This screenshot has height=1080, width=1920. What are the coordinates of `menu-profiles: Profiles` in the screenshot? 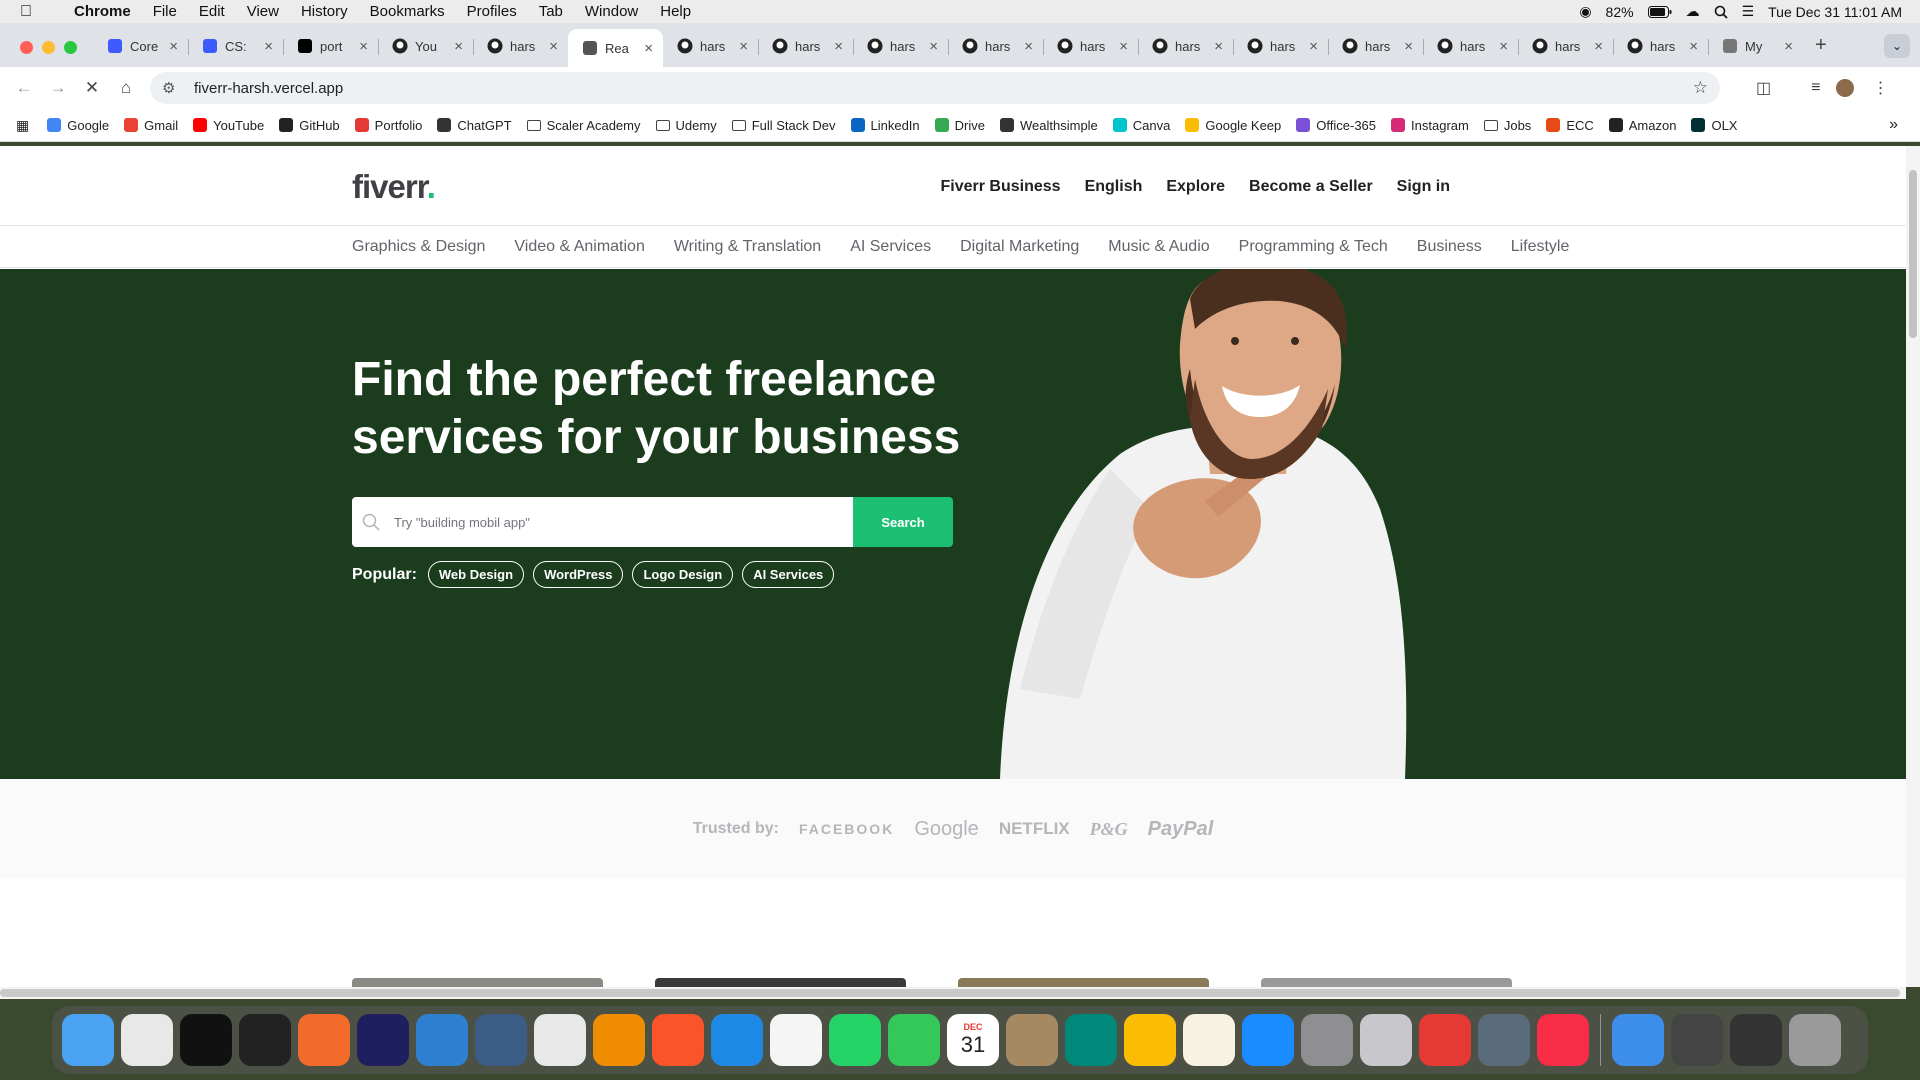 It's located at (492, 11).